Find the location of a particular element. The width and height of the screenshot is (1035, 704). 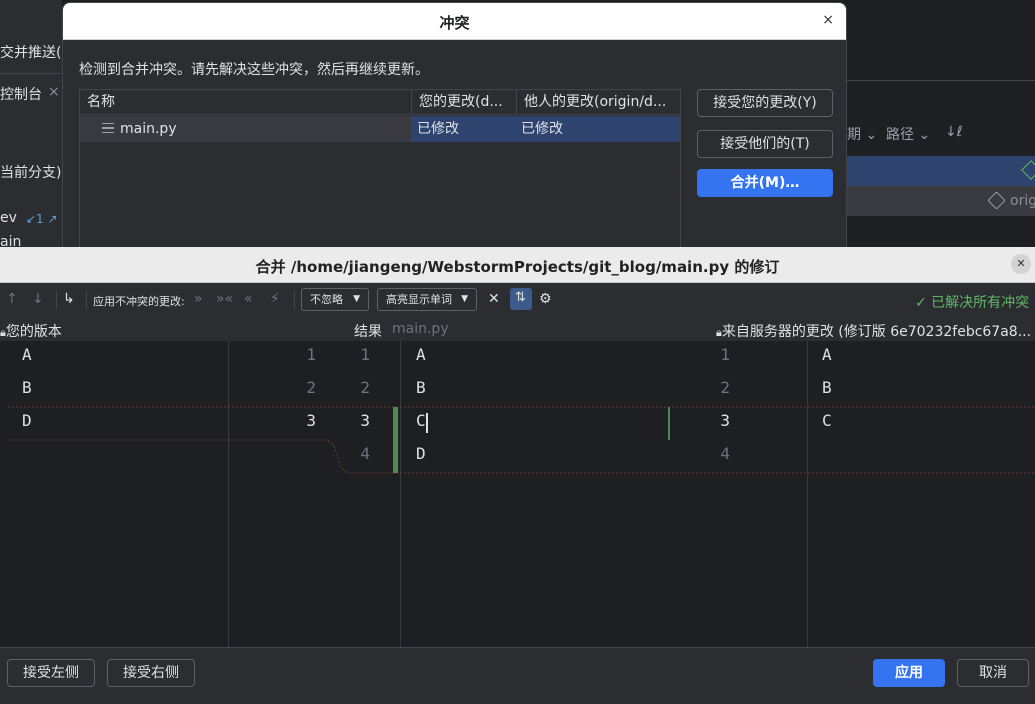

bg-selected-commit is located at coordinates (941, 171).